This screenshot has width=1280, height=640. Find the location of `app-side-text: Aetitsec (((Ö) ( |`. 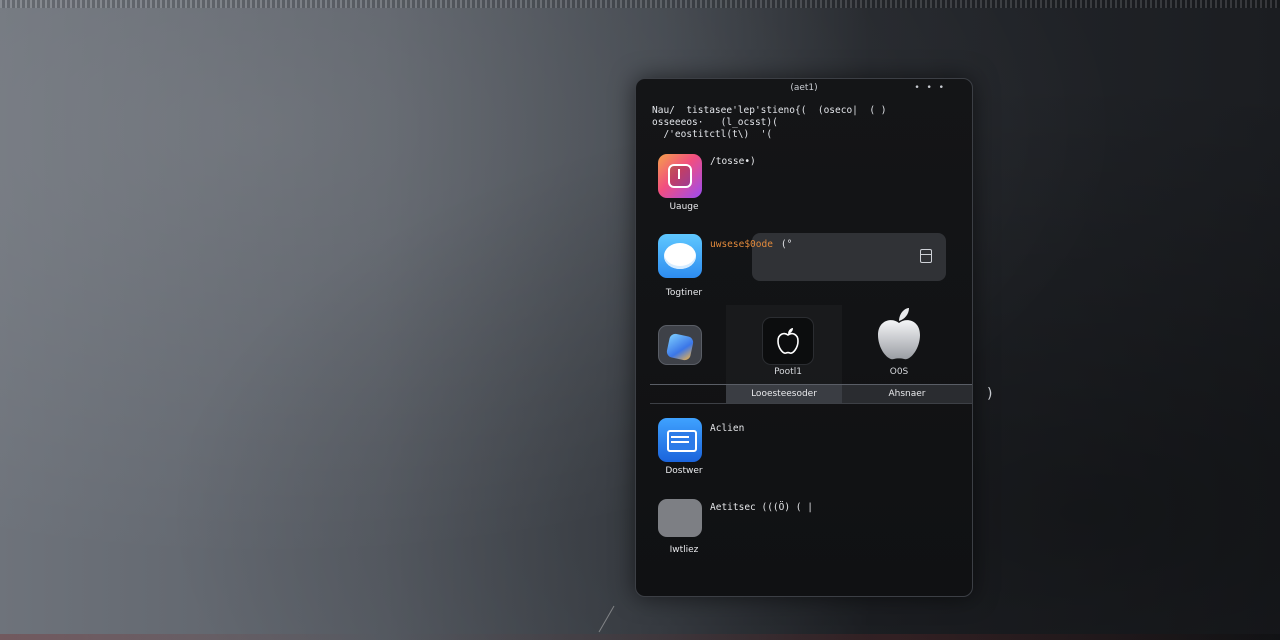

app-side-text: Aetitsec (((Ö) ( | is located at coordinates (761, 507).